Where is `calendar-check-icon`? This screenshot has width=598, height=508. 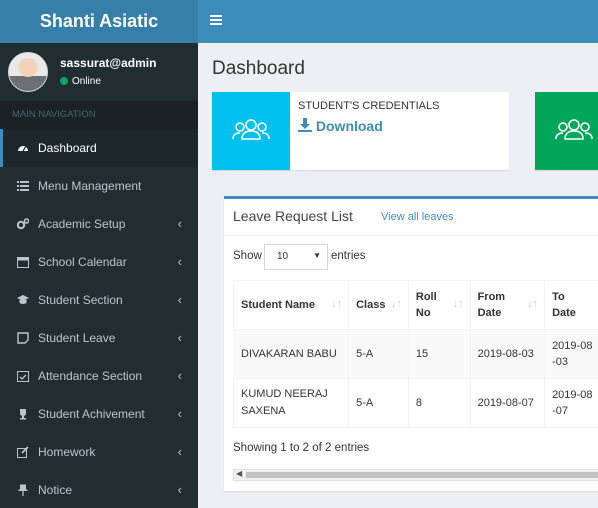 calendar-check-icon is located at coordinates (23, 376).